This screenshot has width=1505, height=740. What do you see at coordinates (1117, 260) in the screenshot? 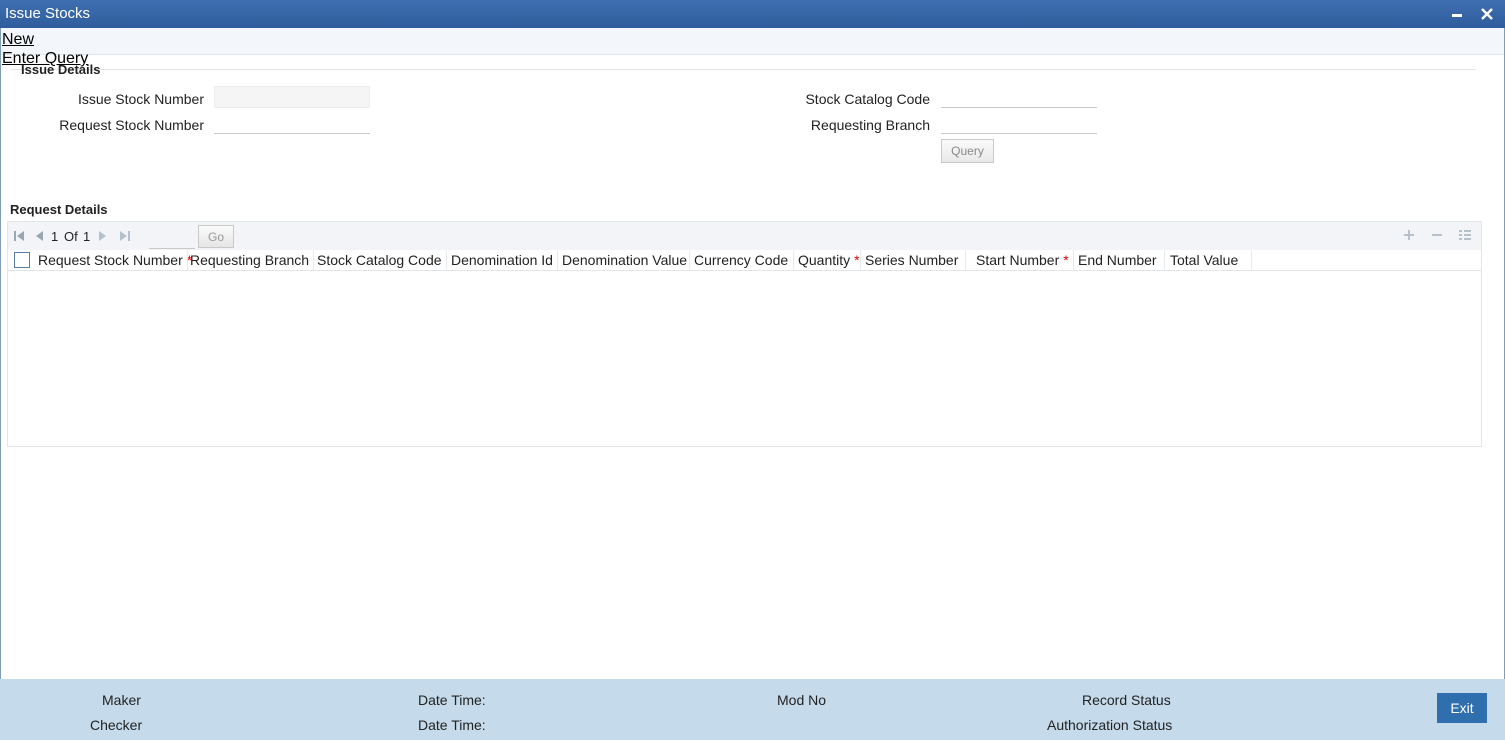
I see `column-header-end-number: End Number` at bounding box center [1117, 260].